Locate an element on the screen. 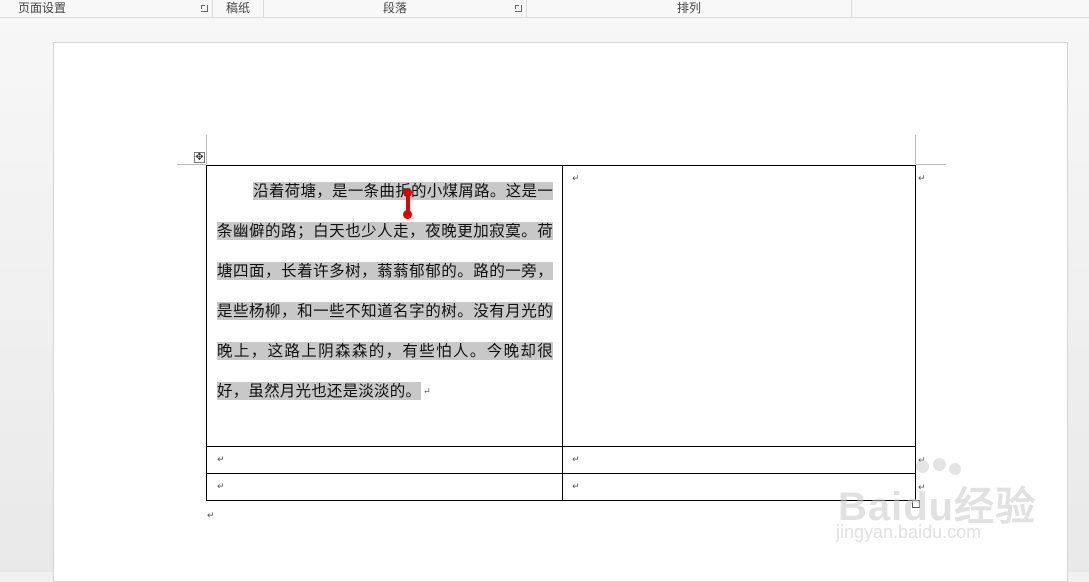  table-move-handle-icon: ✥ is located at coordinates (199, 157).